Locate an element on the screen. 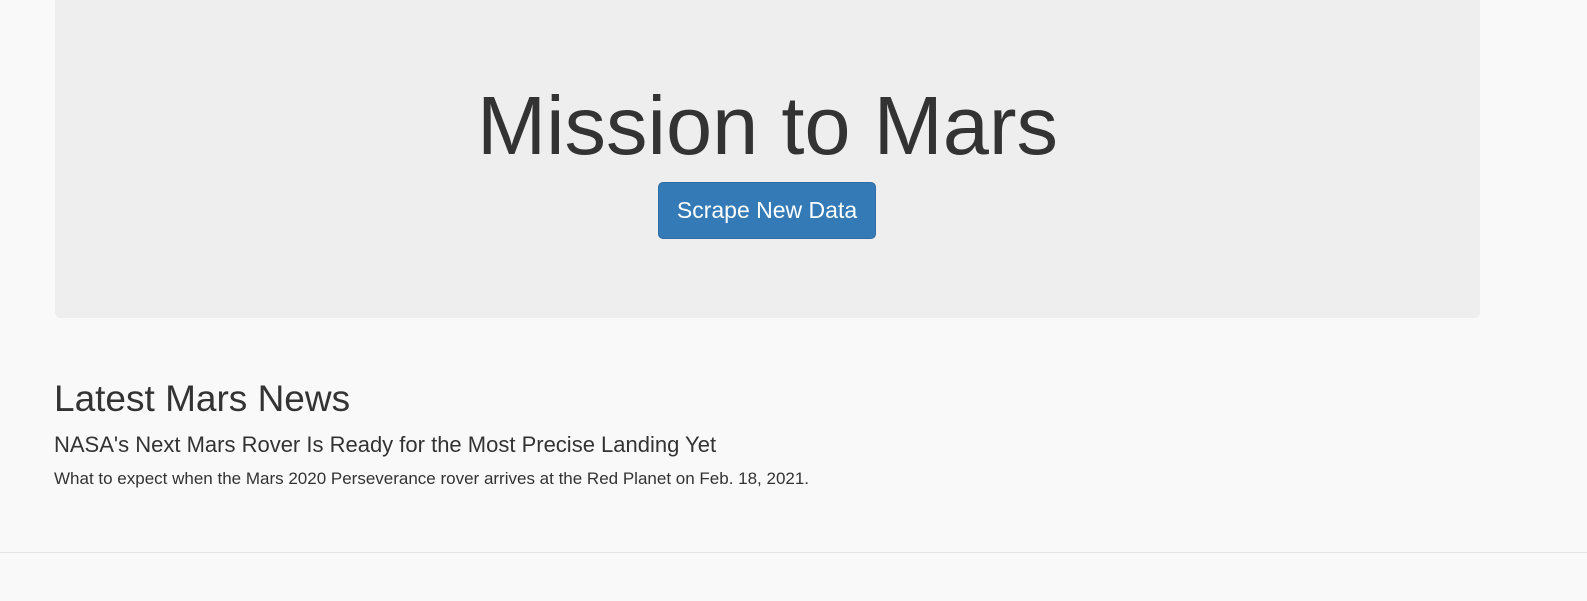 This screenshot has height=601, width=1587. section-divider is located at coordinates (793, 552).